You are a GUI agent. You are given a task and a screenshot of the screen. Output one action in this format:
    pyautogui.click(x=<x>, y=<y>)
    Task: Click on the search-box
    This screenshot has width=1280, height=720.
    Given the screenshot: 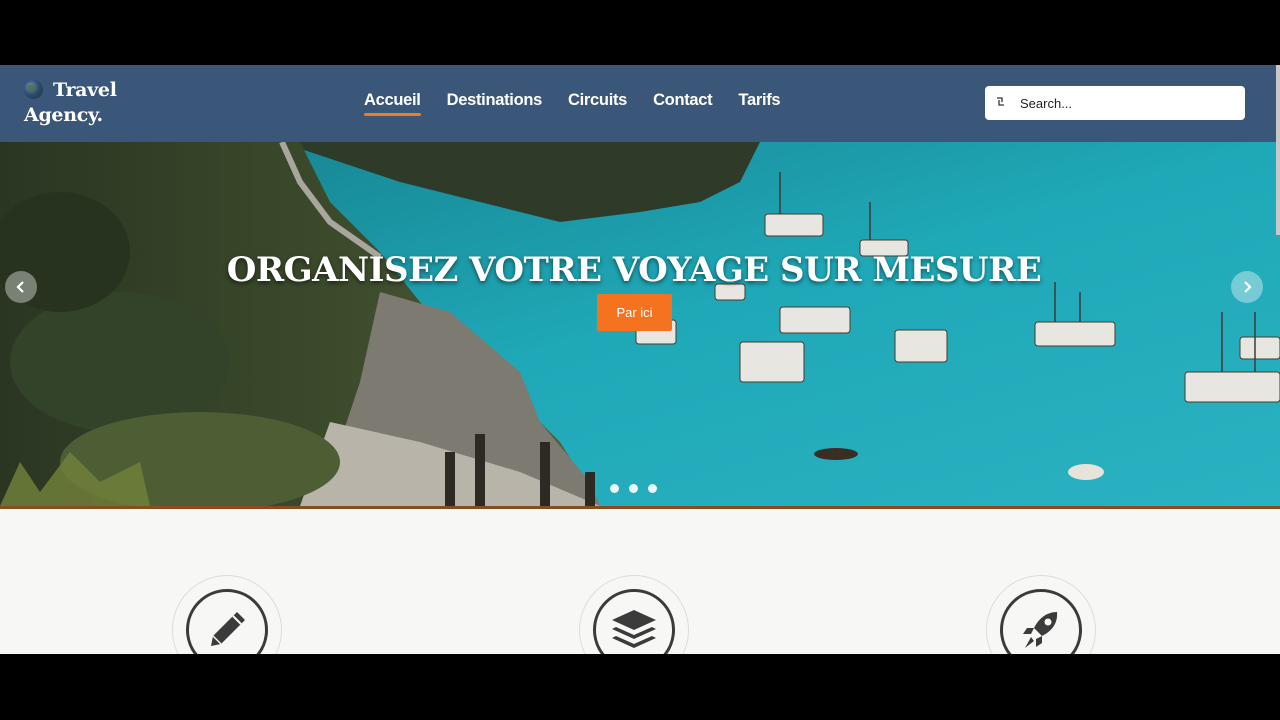 What is the action you would take?
    pyautogui.click(x=1115, y=103)
    